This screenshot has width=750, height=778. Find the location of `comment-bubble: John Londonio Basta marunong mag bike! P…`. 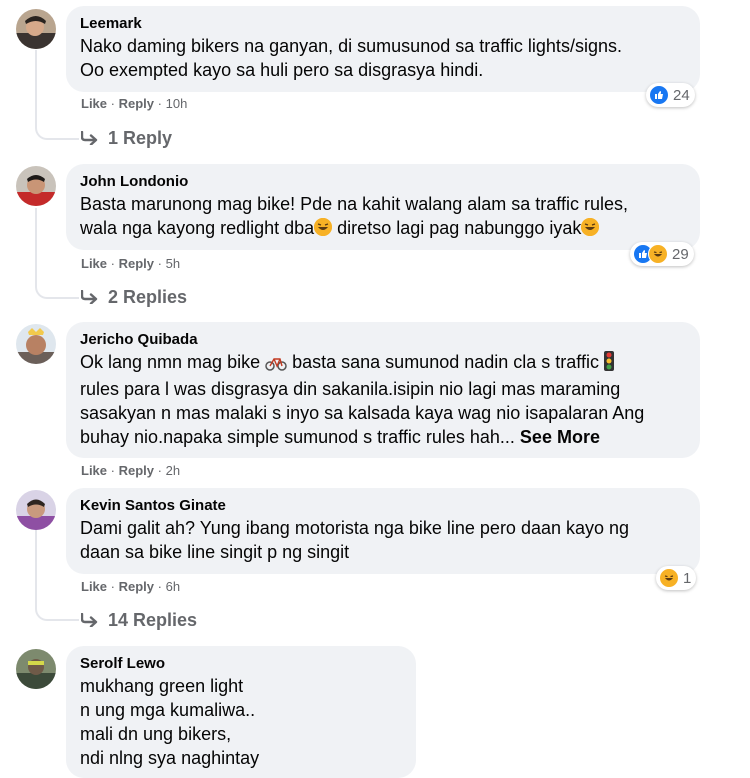

comment-bubble: John Londonio Basta marunong mag bike! P… is located at coordinates (383, 207).